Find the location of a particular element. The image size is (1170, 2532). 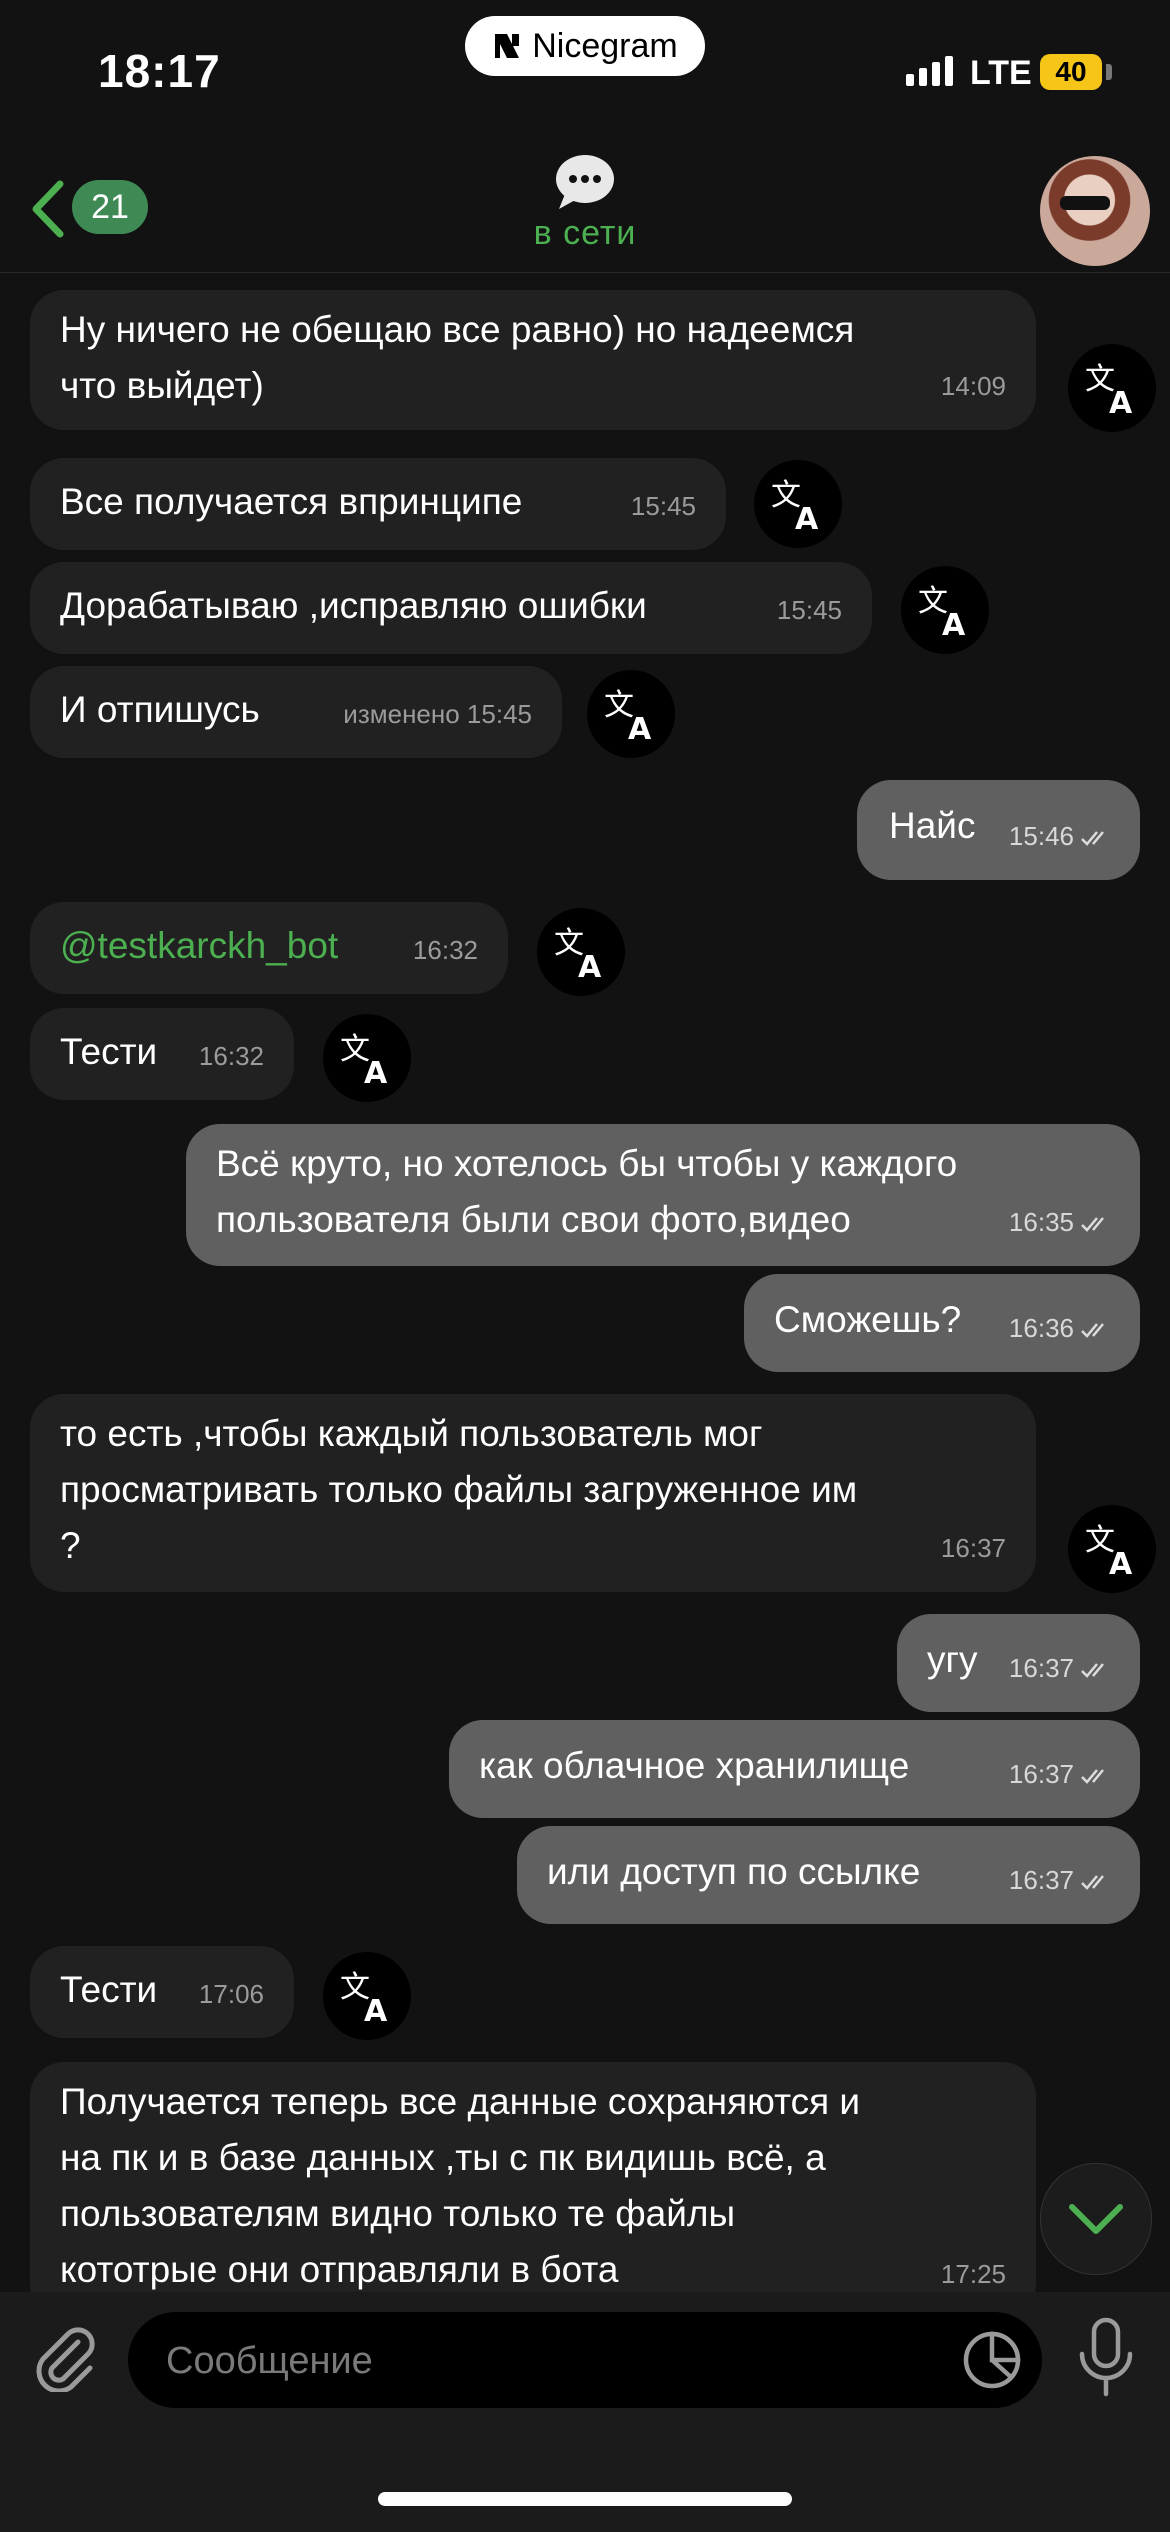

message-meta: 16:36 is located at coordinates (1061, 1328).